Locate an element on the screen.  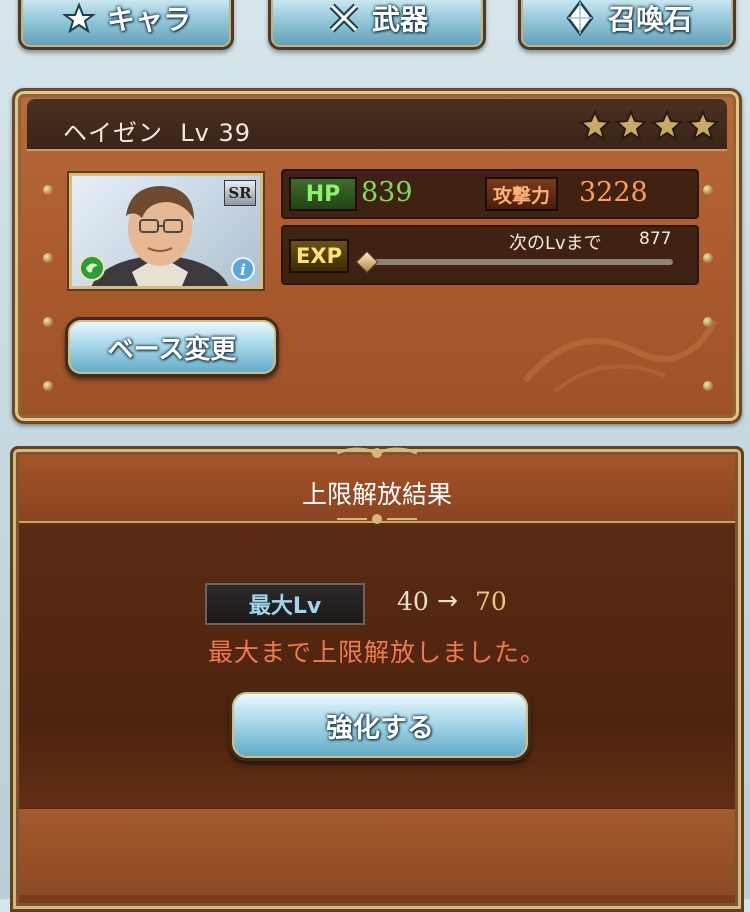
result-title: 上限解放結果 is located at coordinates (376, 494).